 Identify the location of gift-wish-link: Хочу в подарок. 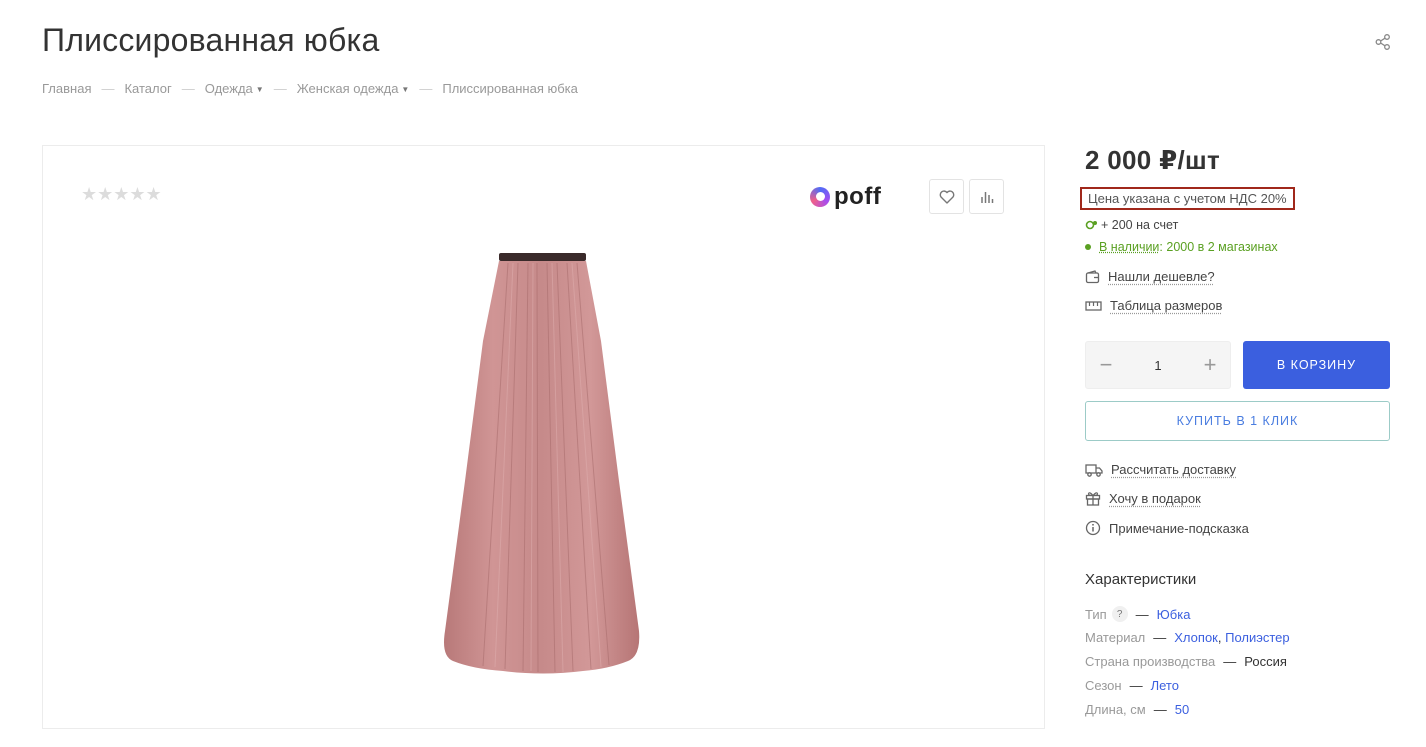
(1143, 498).